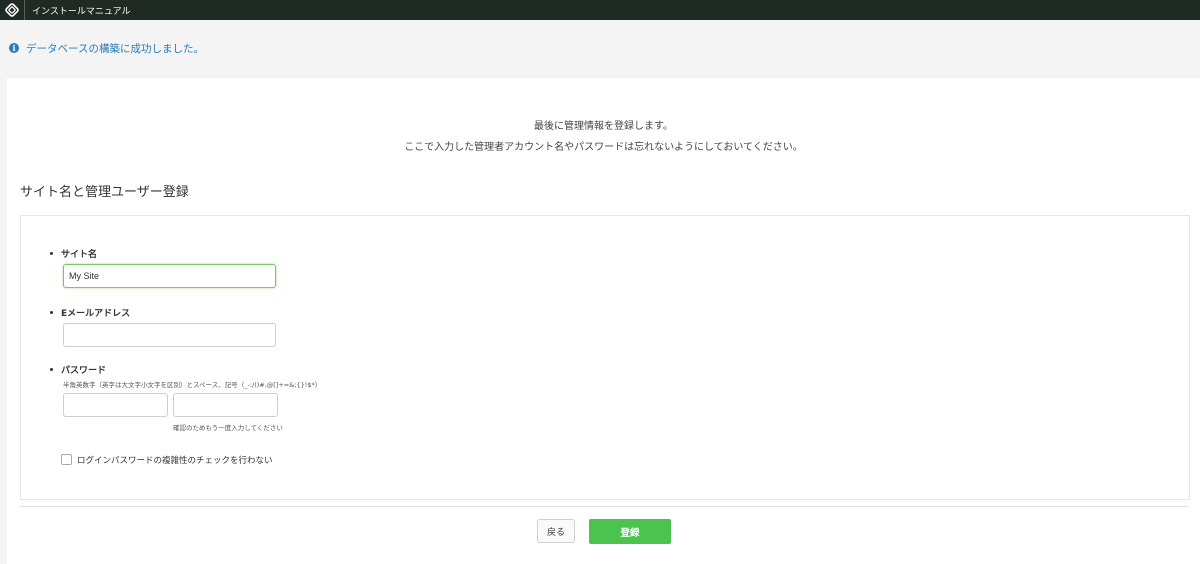 This screenshot has width=1200, height=564. Describe the element at coordinates (12, 10) in the screenshot. I see `logo-mark-icon` at that location.